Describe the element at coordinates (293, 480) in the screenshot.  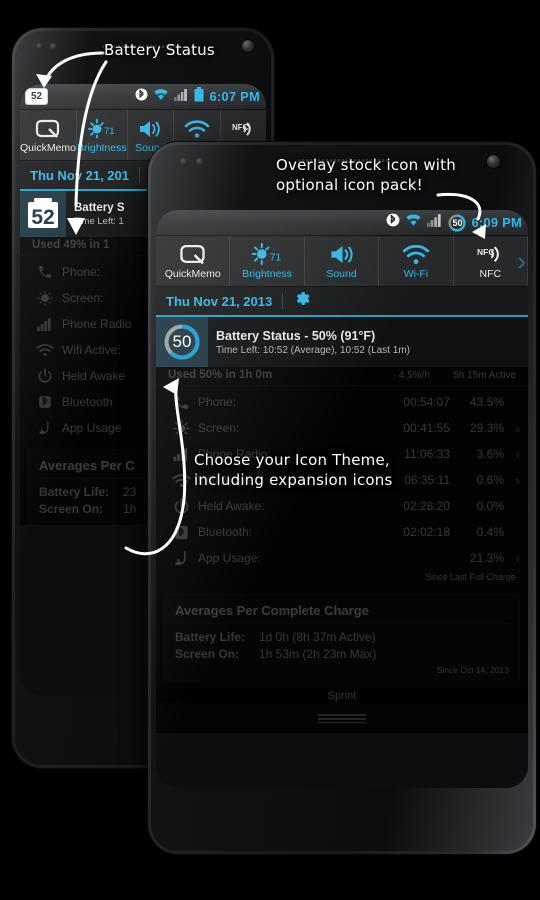
I see `annotation-theme-line2: including expansion icons` at that location.